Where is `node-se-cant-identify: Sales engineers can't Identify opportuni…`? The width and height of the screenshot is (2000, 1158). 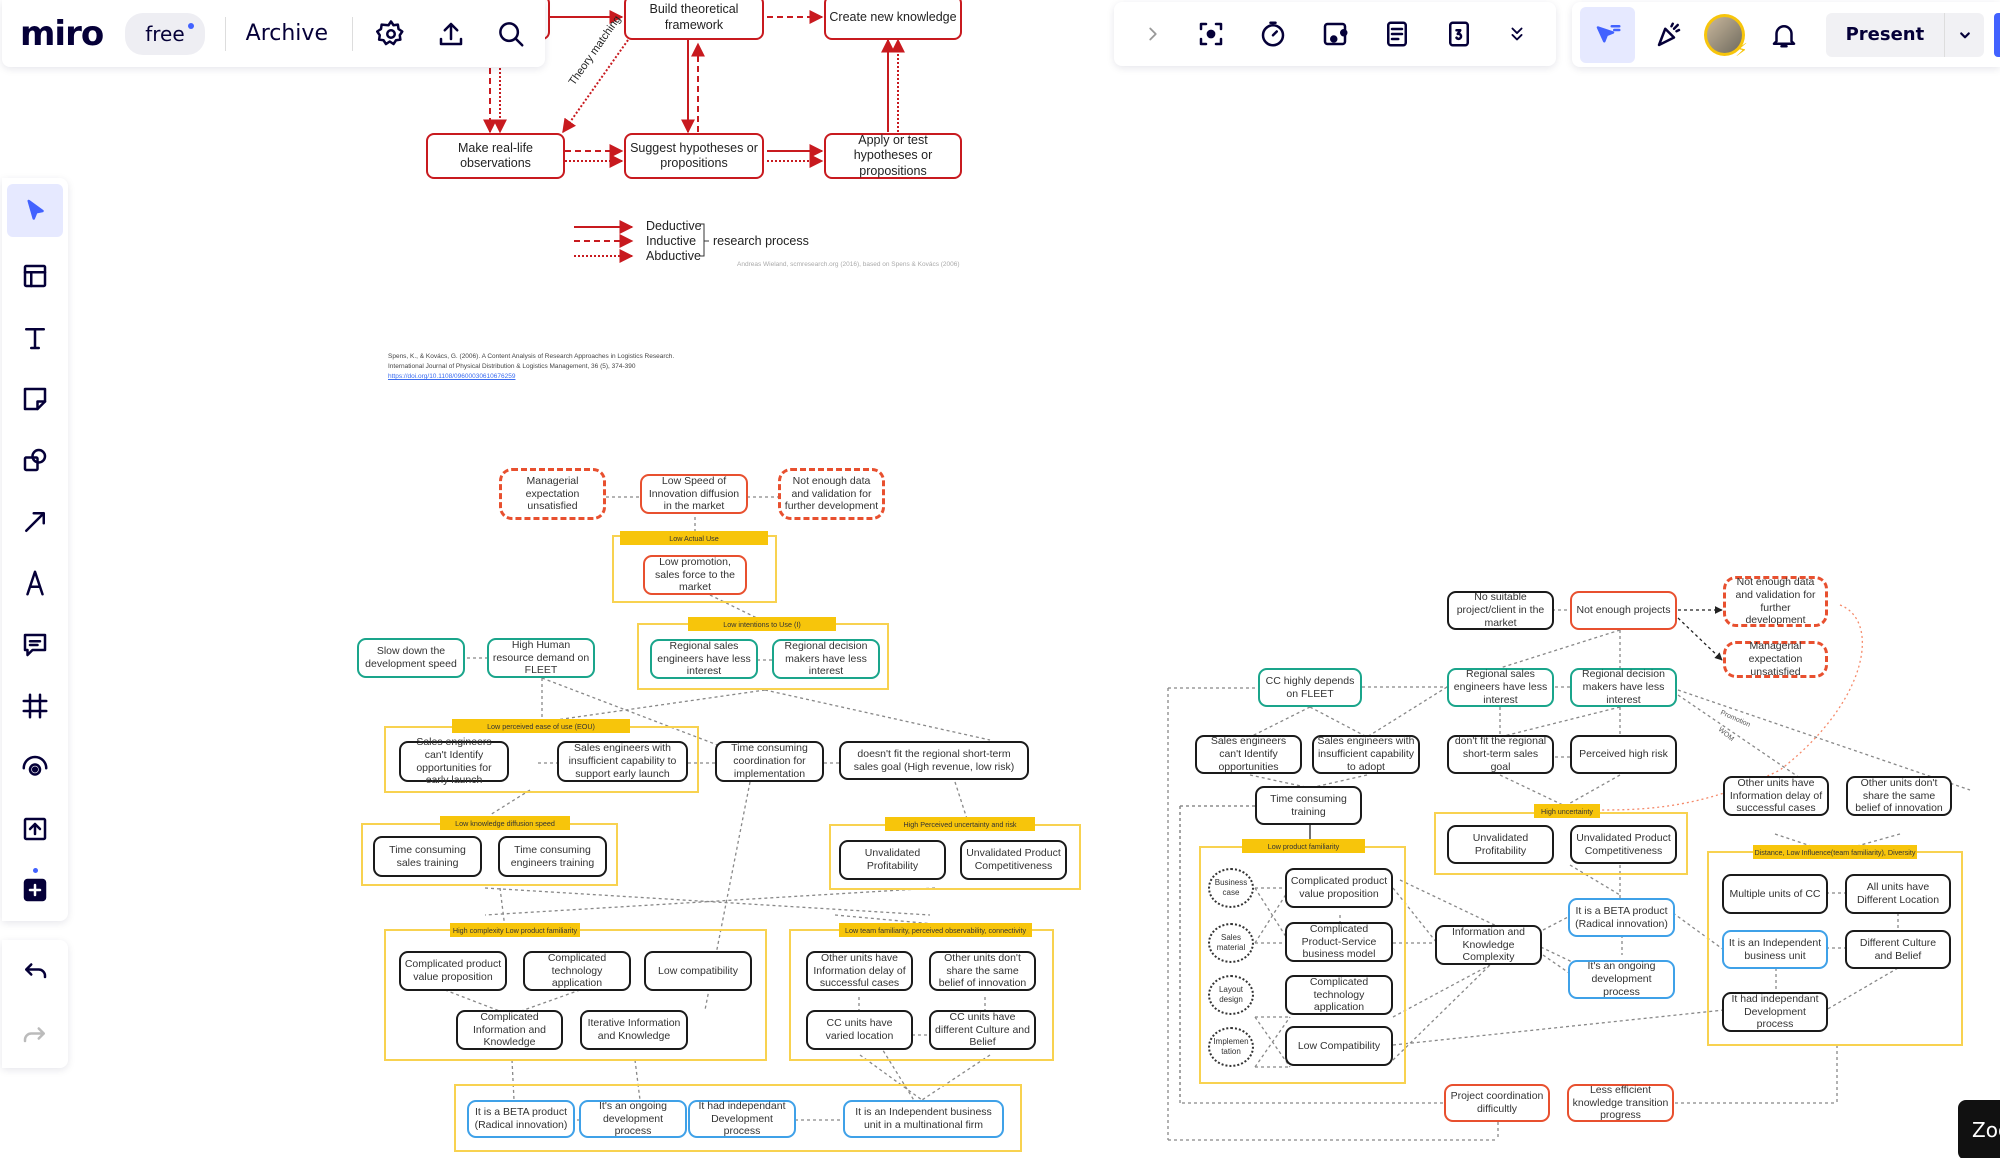 node-se-cant-identify: Sales engineers can't Identify opportuni… is located at coordinates (454, 761).